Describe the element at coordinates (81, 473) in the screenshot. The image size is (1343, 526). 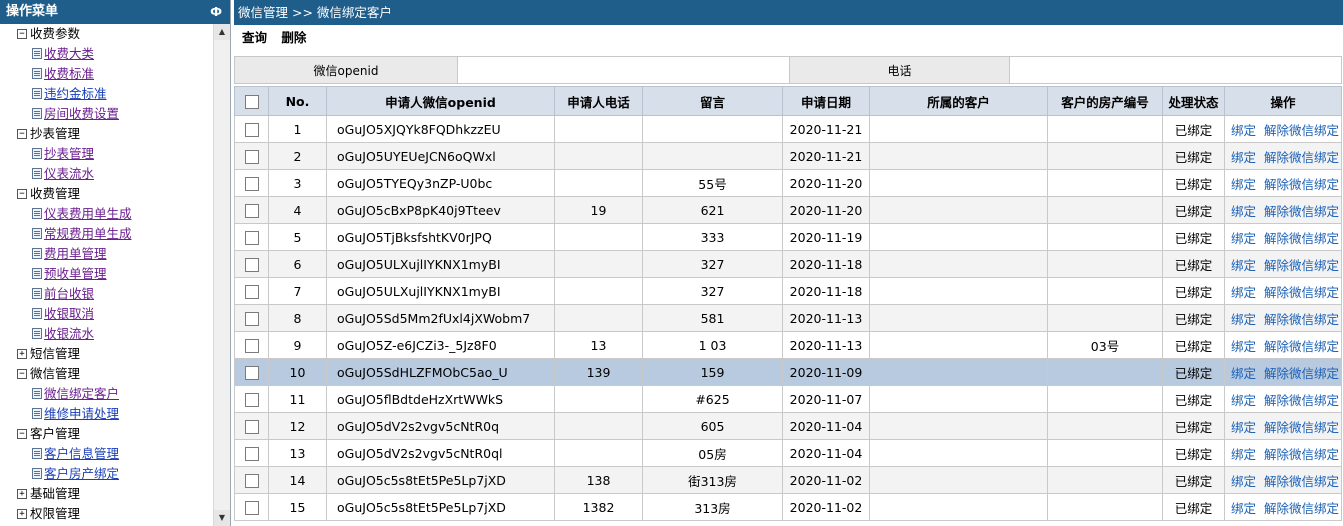
I see `menu-item-link: 客户房产绑定` at that location.